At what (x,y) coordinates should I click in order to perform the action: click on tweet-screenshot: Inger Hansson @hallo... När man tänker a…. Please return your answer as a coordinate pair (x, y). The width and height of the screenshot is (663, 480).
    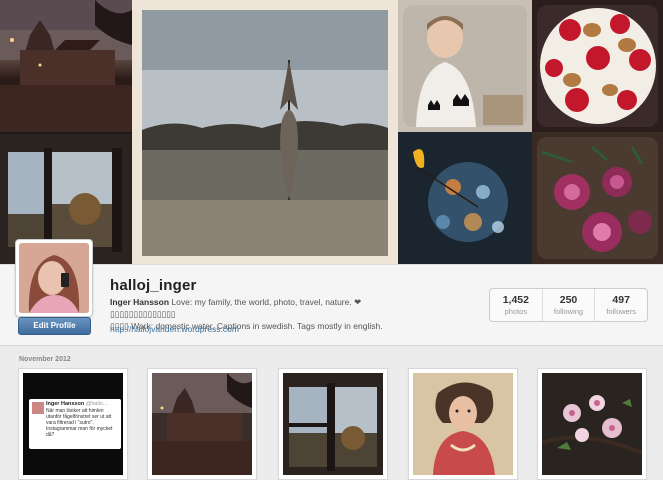
    Looking at the image, I should click on (73, 424).